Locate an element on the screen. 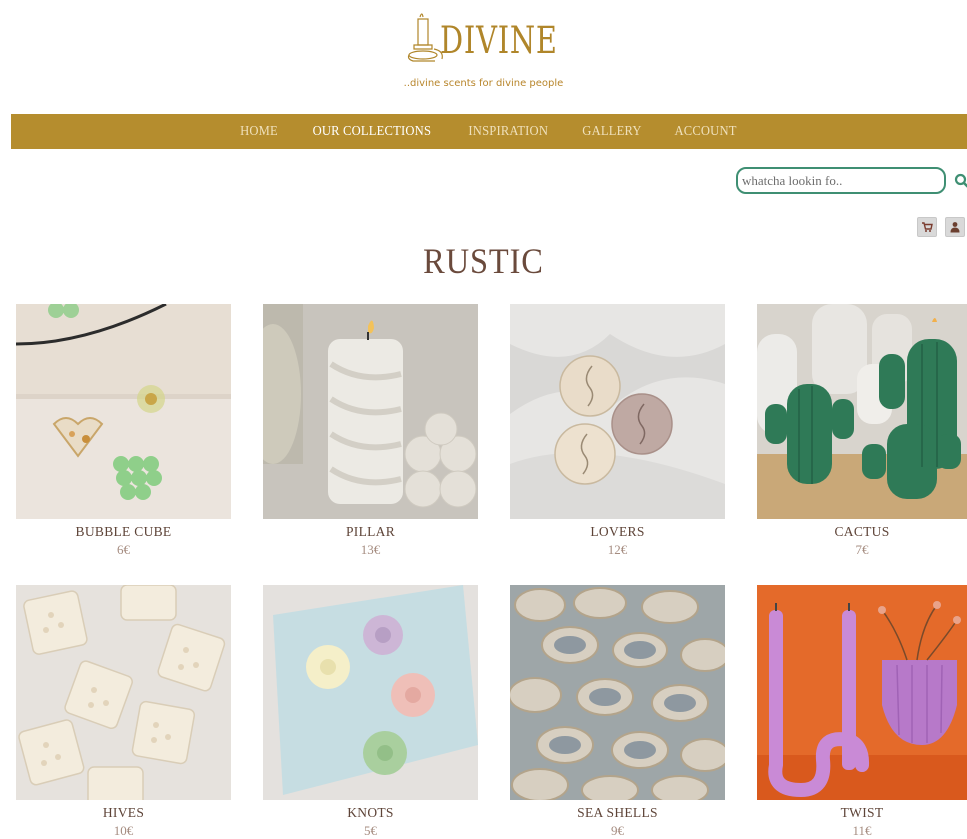 This screenshot has width=967, height=839. cart-icon is located at coordinates (927, 227).